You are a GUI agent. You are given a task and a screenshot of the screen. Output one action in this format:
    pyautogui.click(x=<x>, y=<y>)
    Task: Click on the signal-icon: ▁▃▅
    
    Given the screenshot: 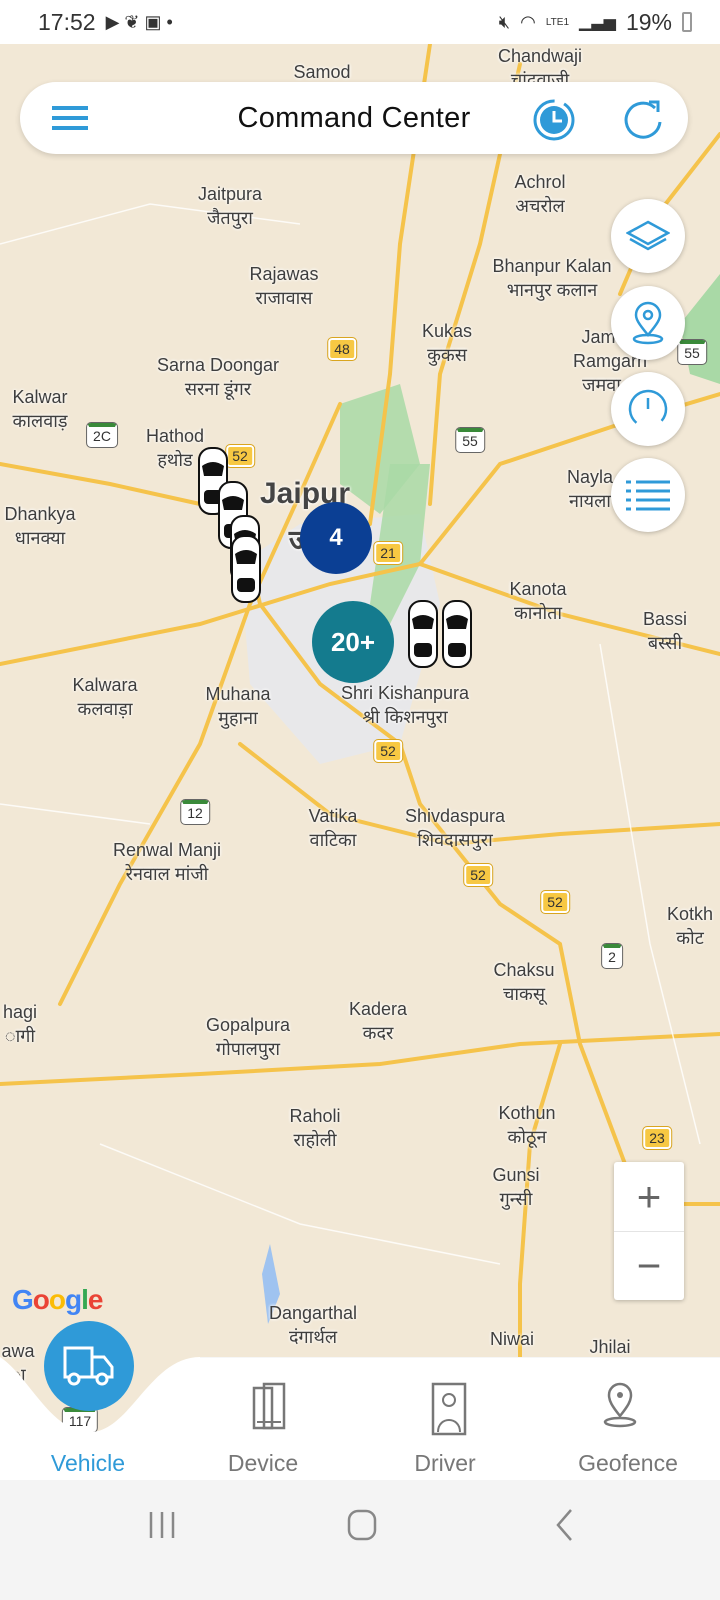 What is the action you would take?
    pyautogui.click(x=597, y=22)
    